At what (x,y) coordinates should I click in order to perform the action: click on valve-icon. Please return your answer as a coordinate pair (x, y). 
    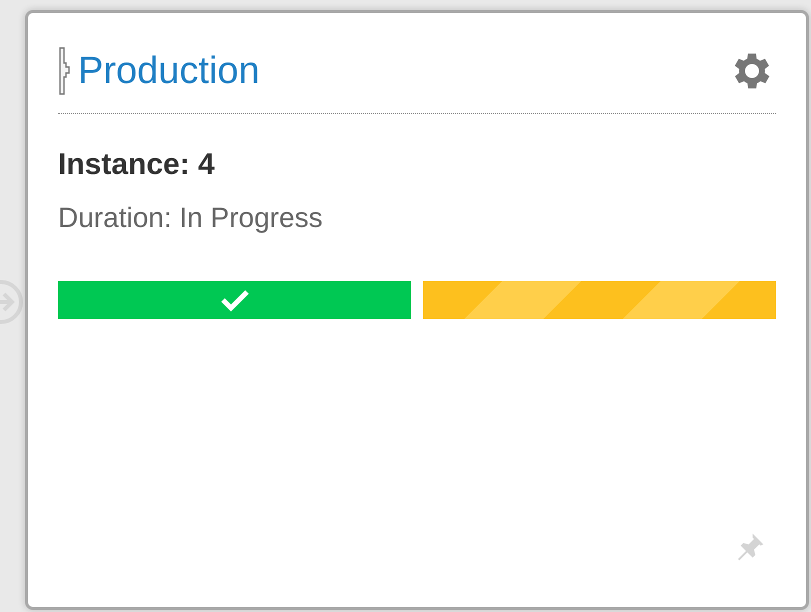
    Looking at the image, I should click on (64, 71).